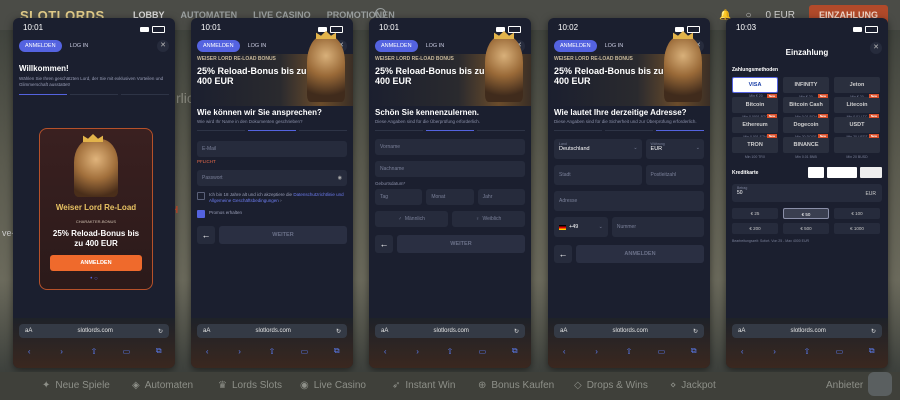  What do you see at coordinates (857, 213) in the screenshot?
I see `amount-chip: € 100` at bounding box center [857, 213].